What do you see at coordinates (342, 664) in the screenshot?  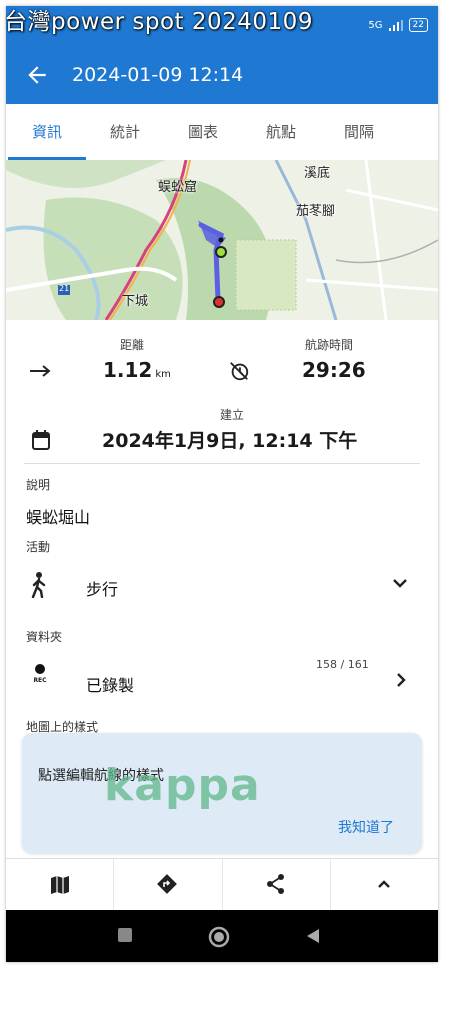 I see `folder-count: 158 / 161` at bounding box center [342, 664].